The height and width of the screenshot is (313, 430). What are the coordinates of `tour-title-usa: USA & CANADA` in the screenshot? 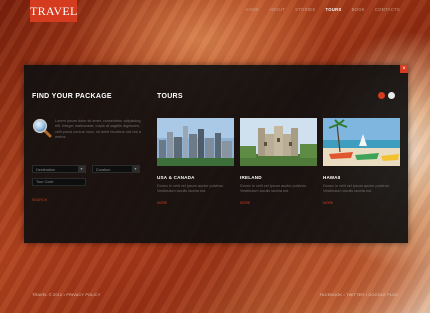 It's located at (195, 177).